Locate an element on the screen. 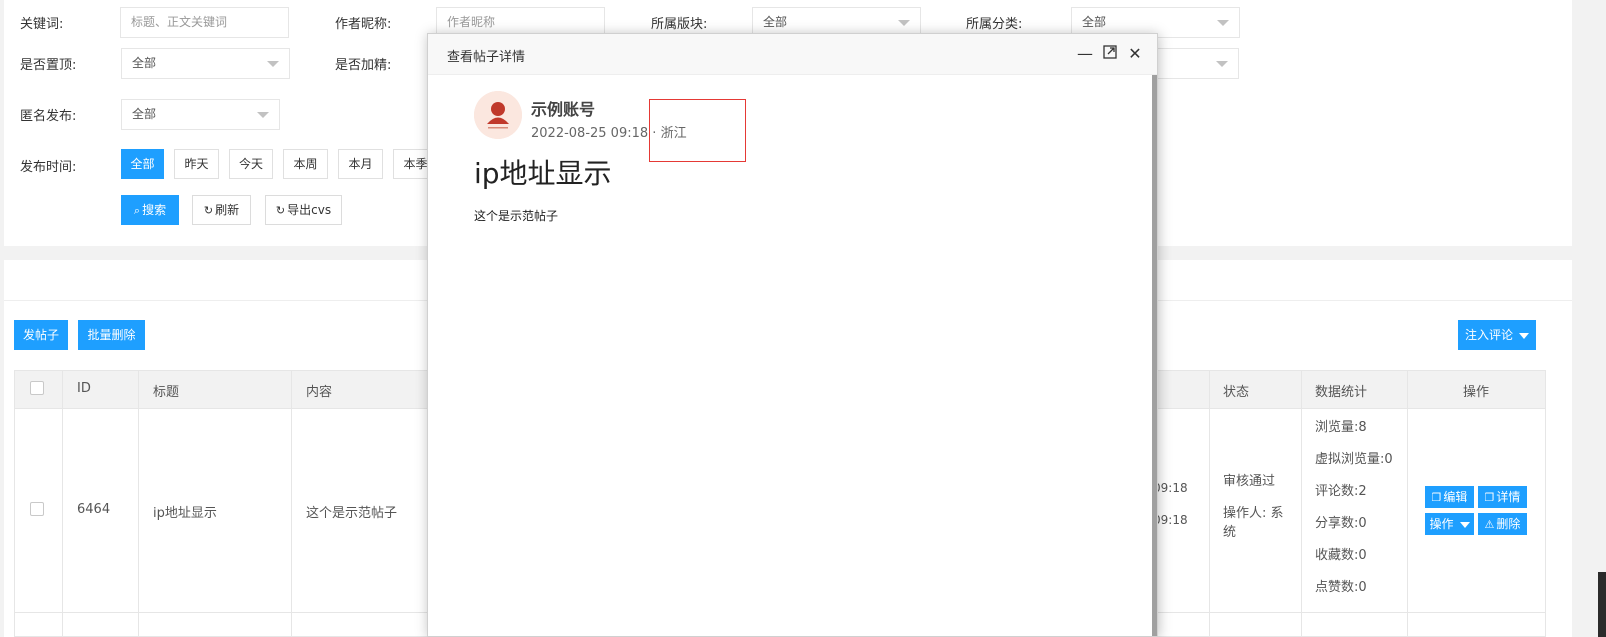  col-stats: 数据统计 is located at coordinates (1341, 392).